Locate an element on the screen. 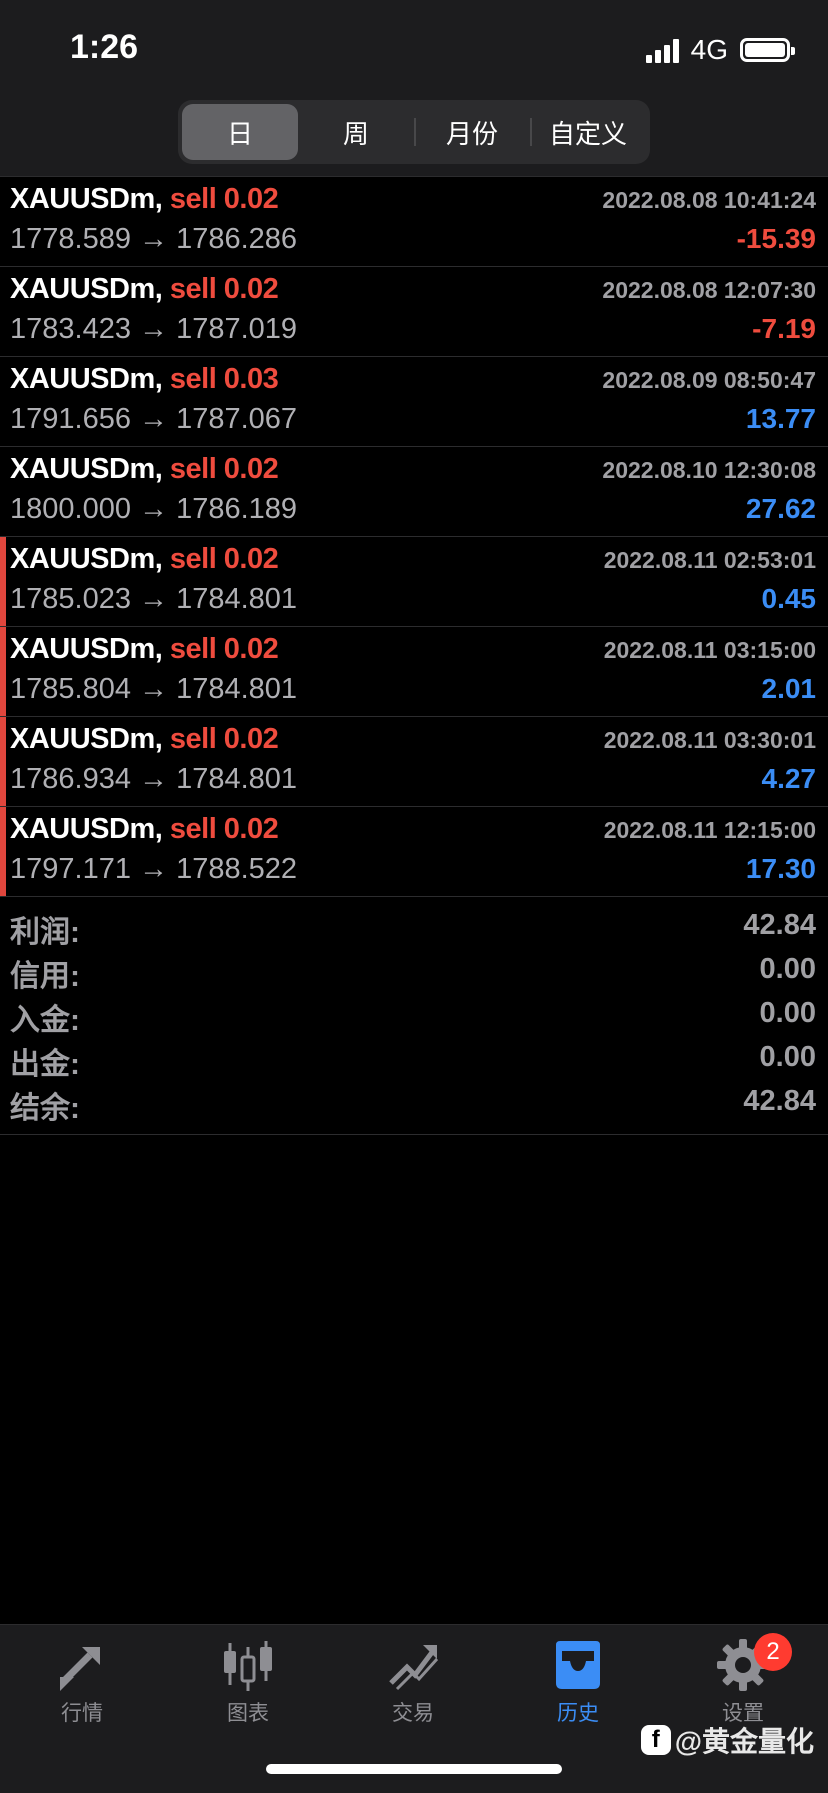 Image resolution: width=828 pixels, height=1793 pixels. tab-day: 日 is located at coordinates (240, 132).